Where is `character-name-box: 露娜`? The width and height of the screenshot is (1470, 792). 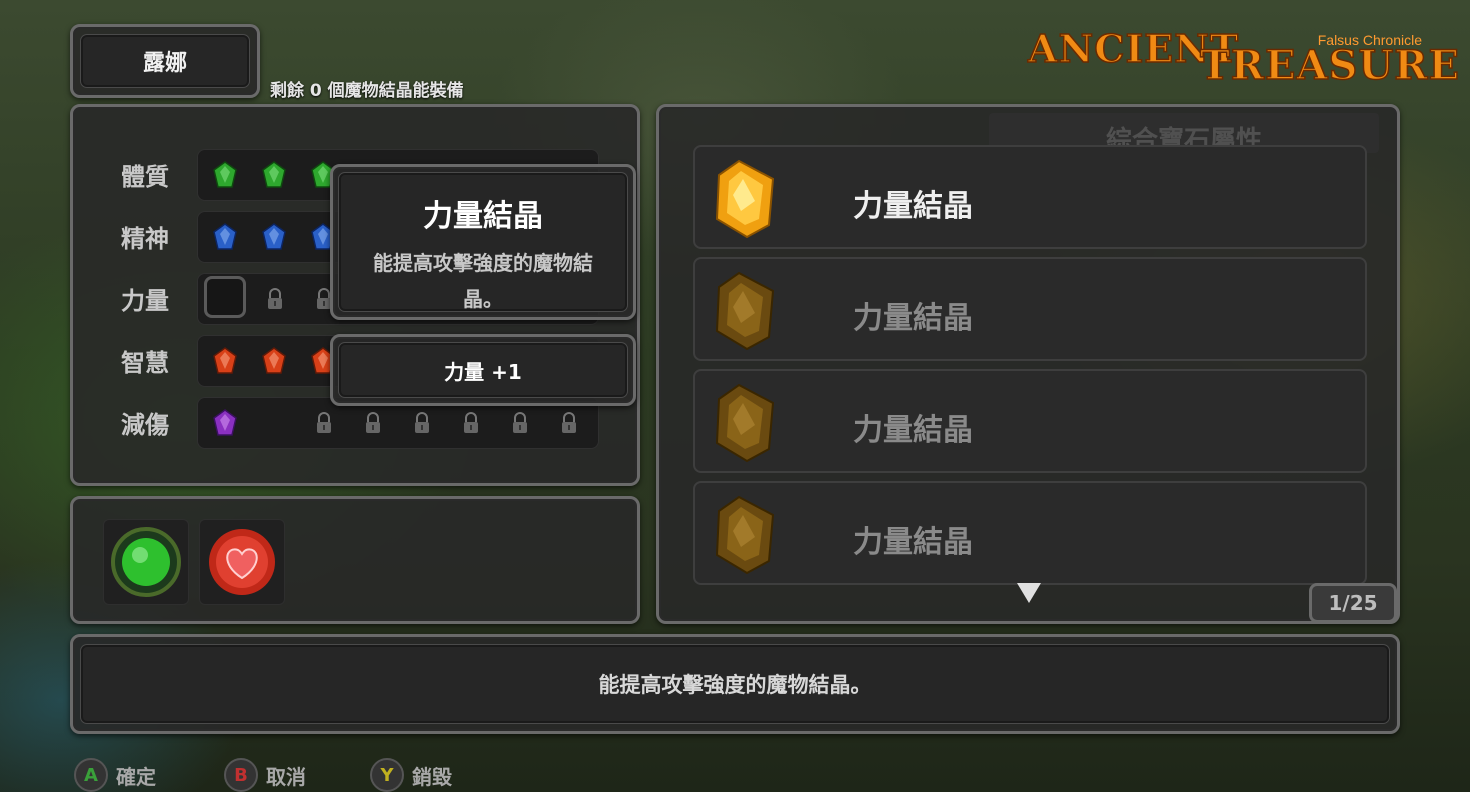
character-name-box: 露娜 is located at coordinates (165, 61).